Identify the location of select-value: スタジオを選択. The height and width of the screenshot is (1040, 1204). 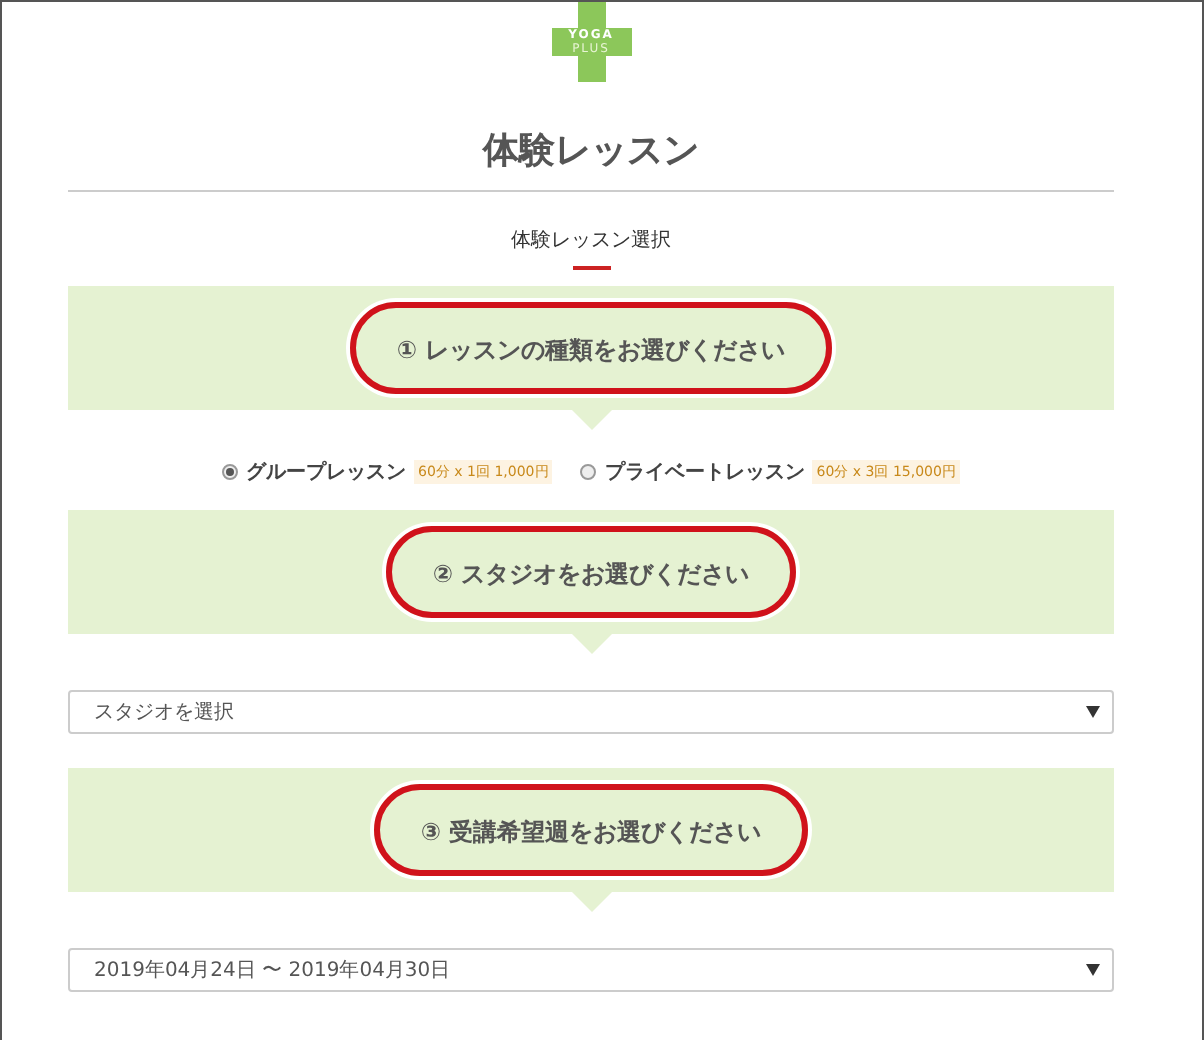
(164, 713).